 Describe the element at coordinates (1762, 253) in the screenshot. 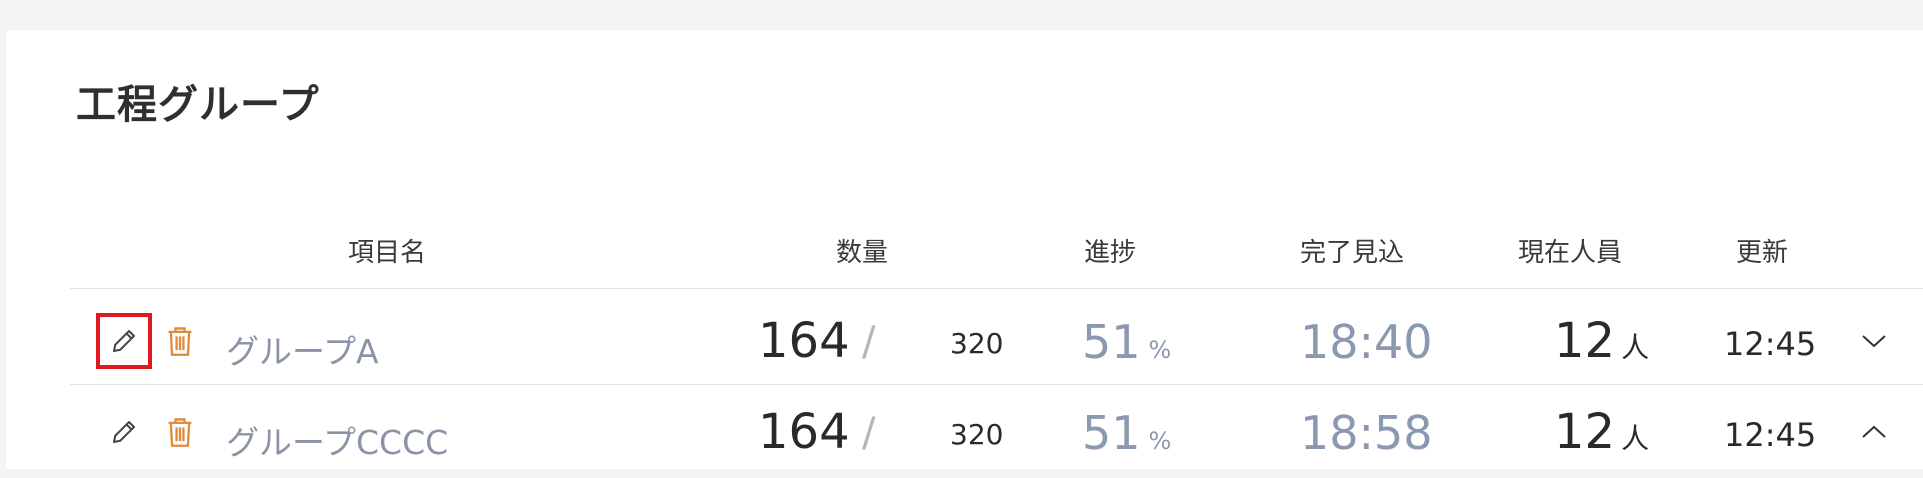

I see `column-header-updated: 更新` at that location.